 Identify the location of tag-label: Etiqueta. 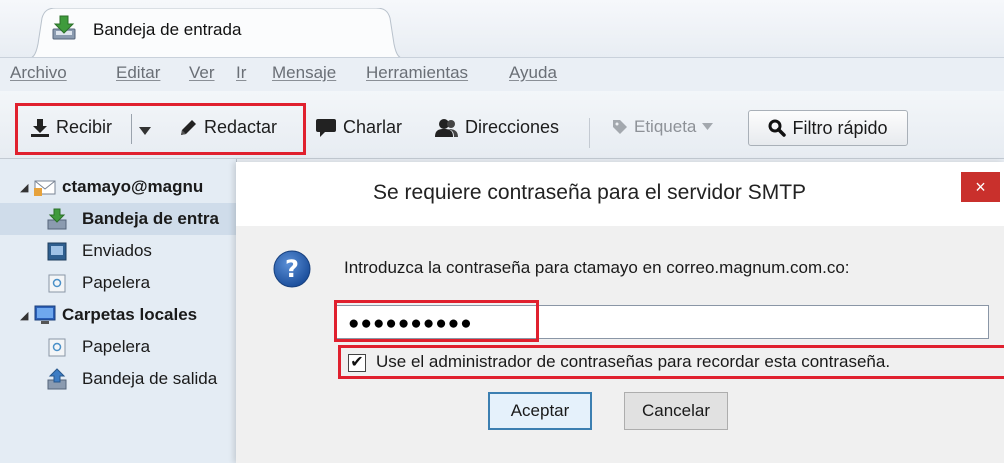
(665, 126).